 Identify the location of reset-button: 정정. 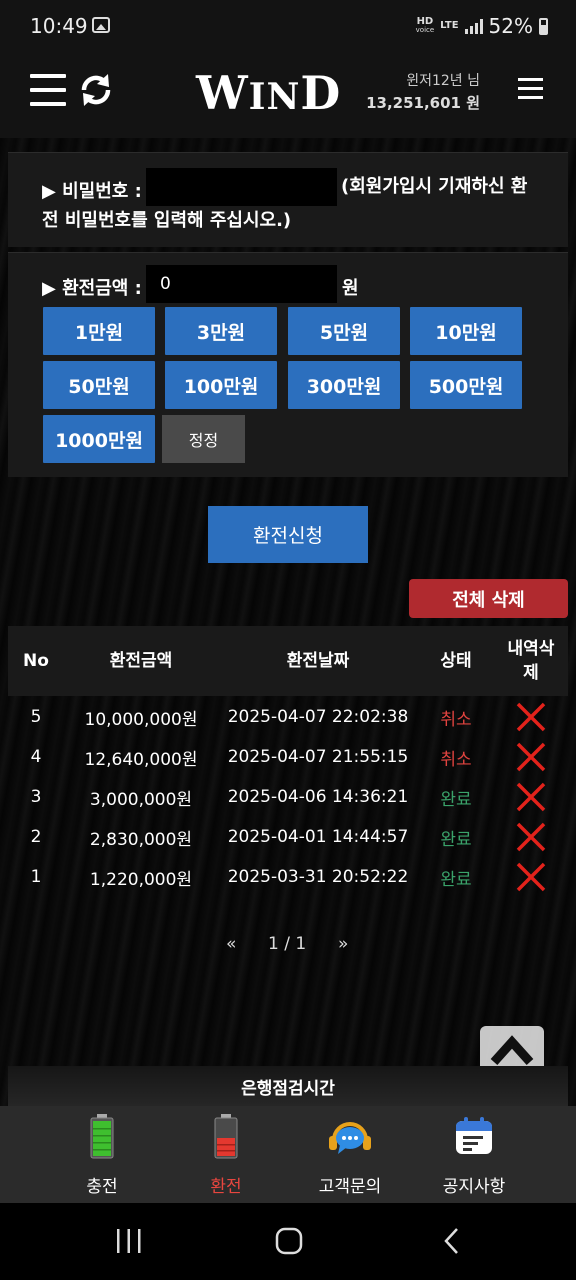
(203, 439).